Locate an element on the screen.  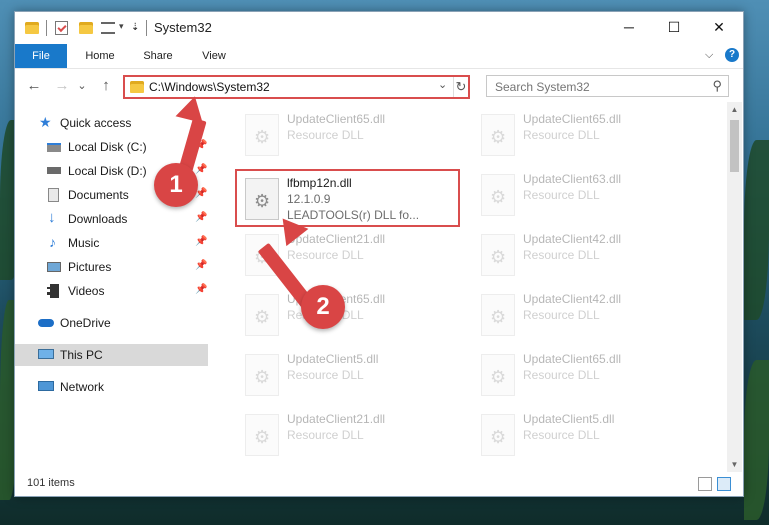
search-box: ⚲ is located at coordinates (607, 86).